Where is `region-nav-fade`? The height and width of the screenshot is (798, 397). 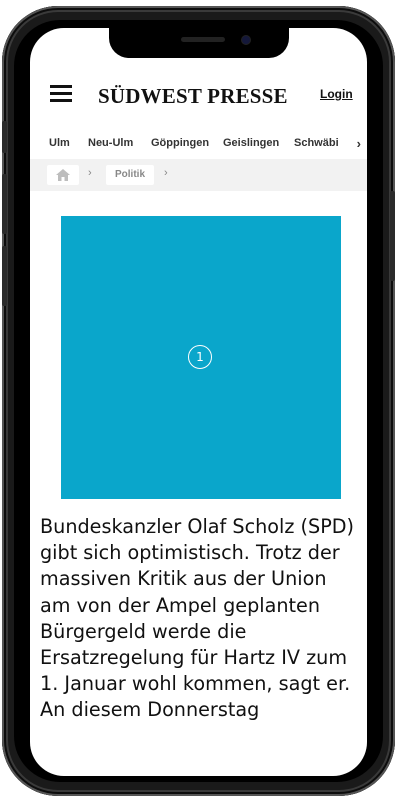
region-nav-fade is located at coordinates (353, 144).